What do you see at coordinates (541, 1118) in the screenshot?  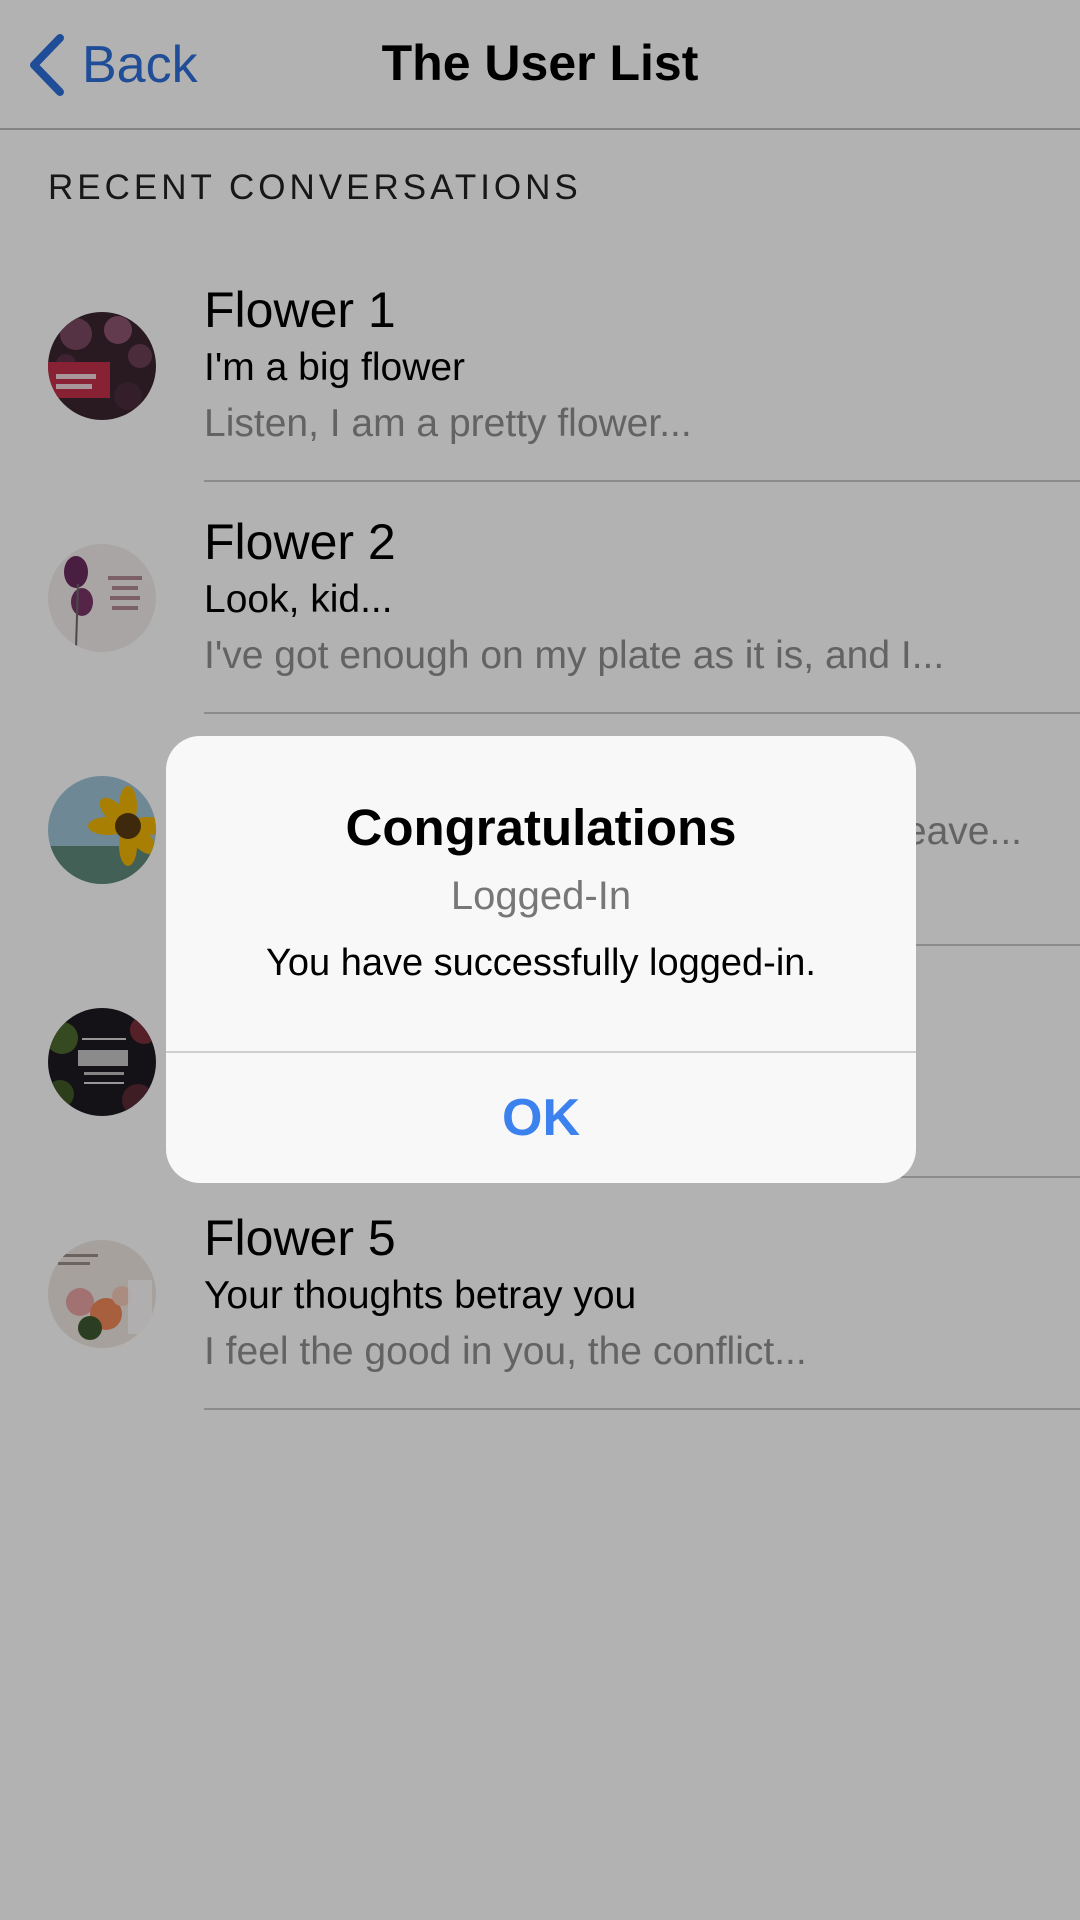 I see `ok-button: OK` at bounding box center [541, 1118].